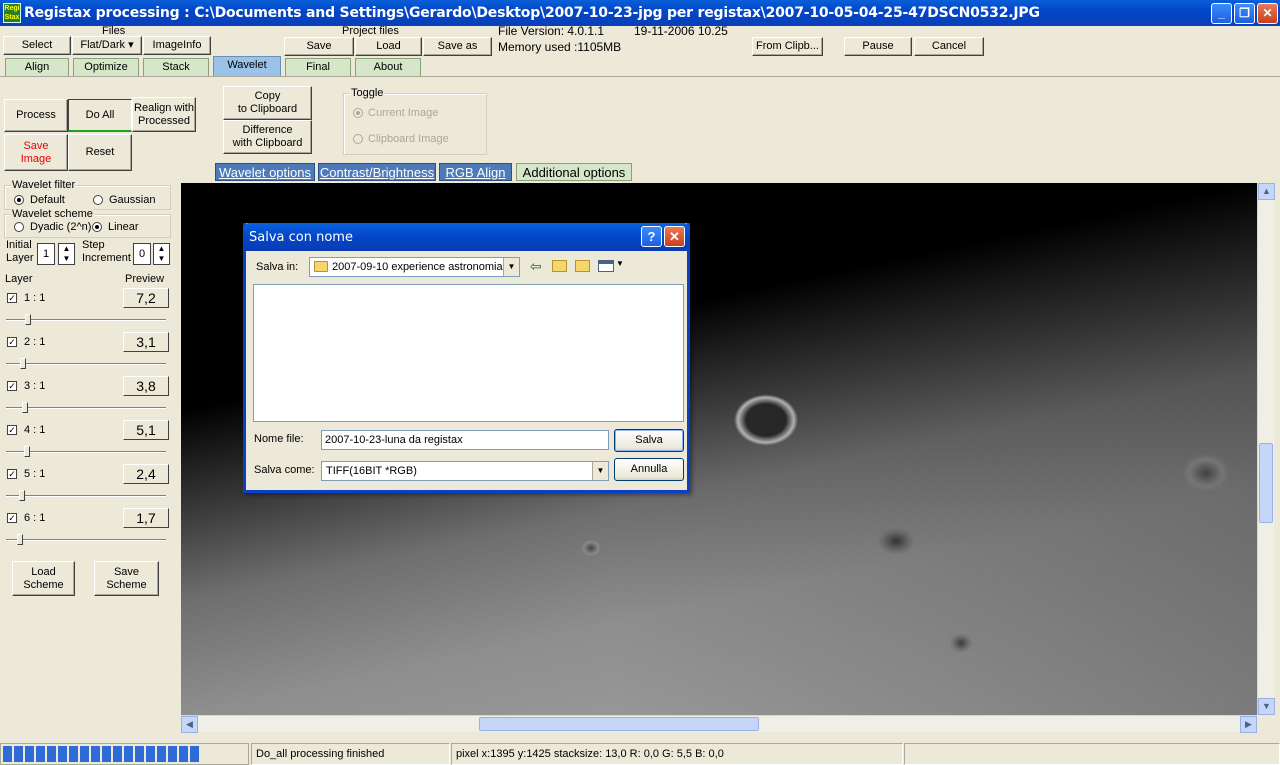 This screenshot has height=765, width=1280. Describe the element at coordinates (19, 200) in the screenshot. I see `default-radio` at that location.